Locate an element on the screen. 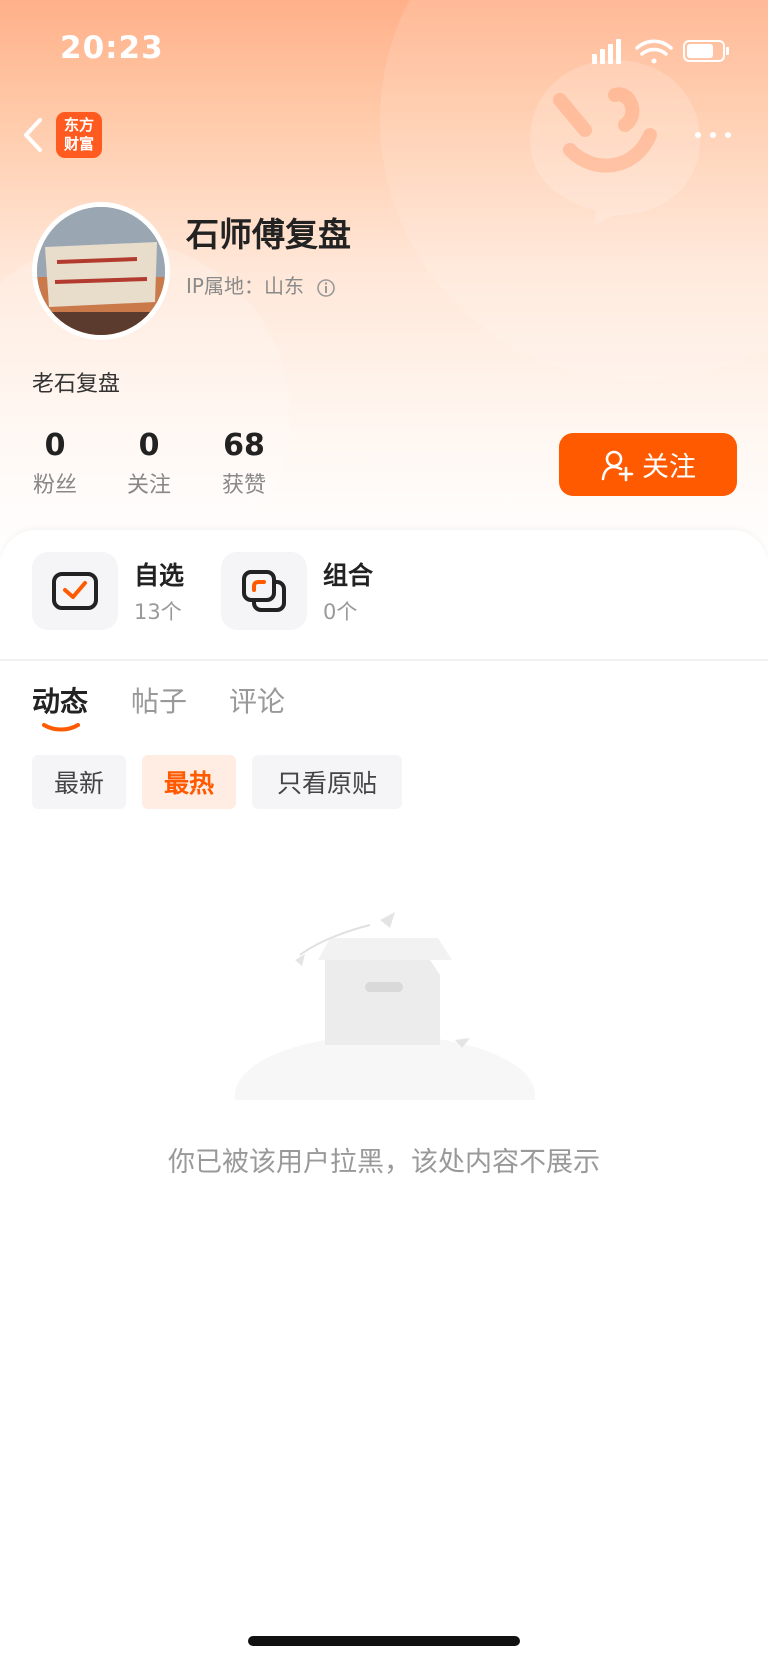  stat-likes: 68 获赞 is located at coordinates (244, 463).